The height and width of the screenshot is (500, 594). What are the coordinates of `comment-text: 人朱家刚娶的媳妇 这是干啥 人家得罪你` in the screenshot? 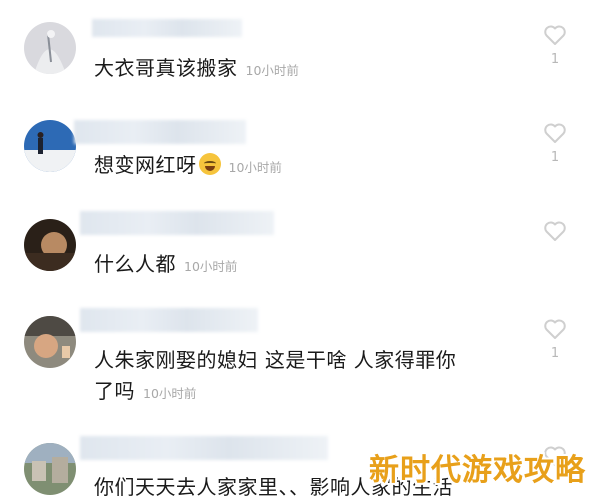 It's located at (275, 358).